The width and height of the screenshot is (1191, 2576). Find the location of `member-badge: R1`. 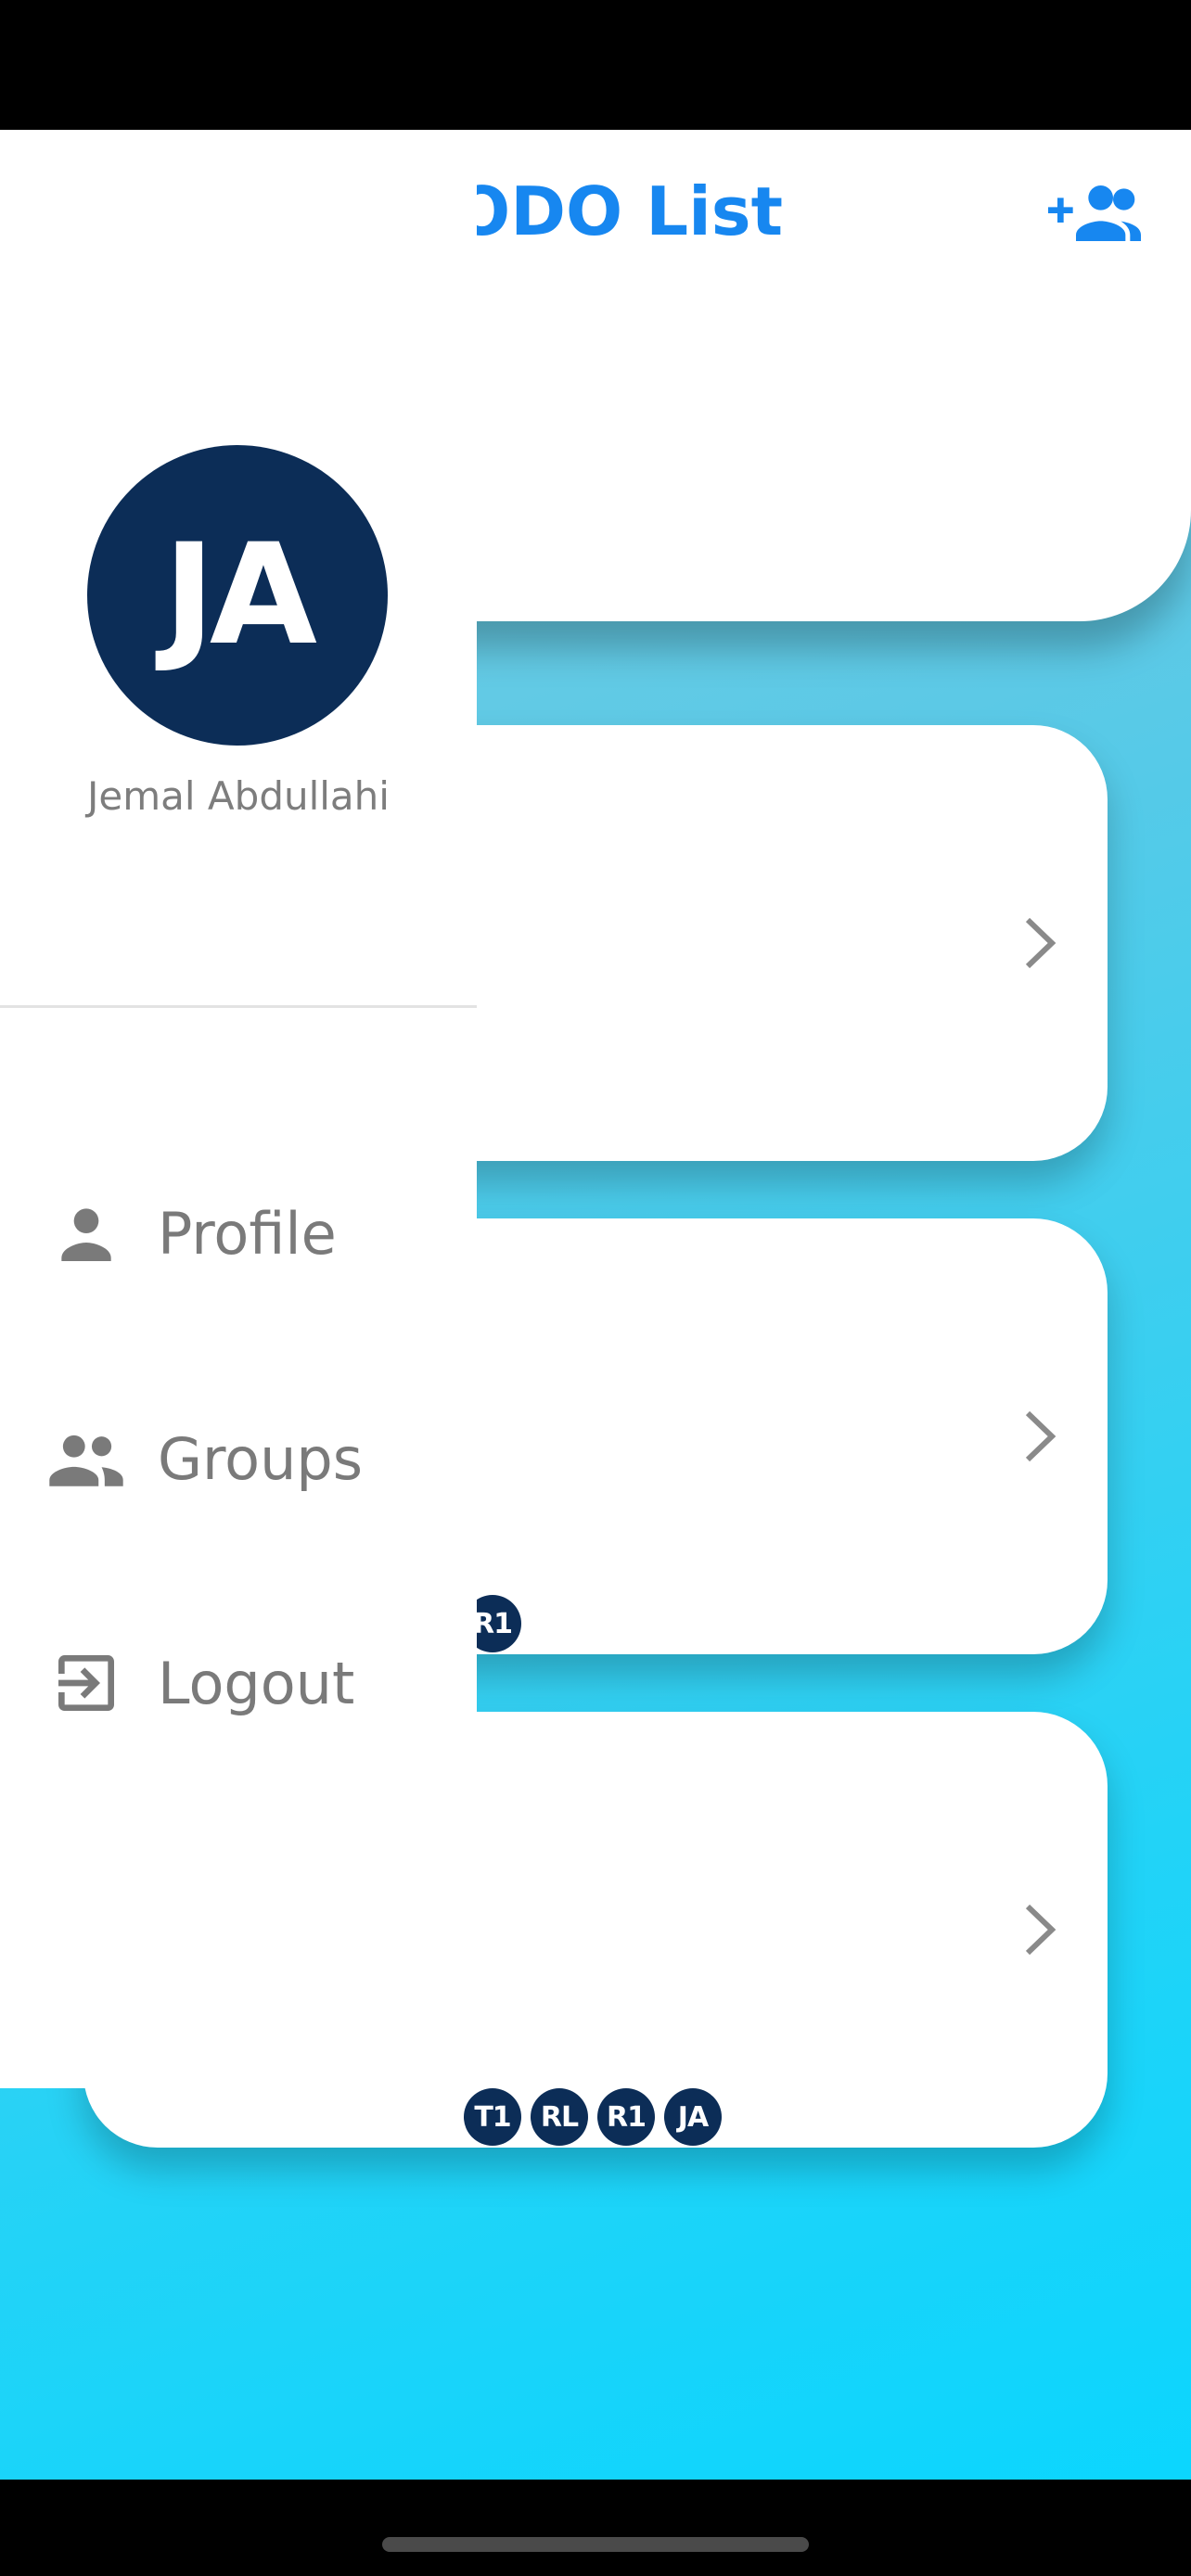

member-badge: R1 is located at coordinates (626, 2117).